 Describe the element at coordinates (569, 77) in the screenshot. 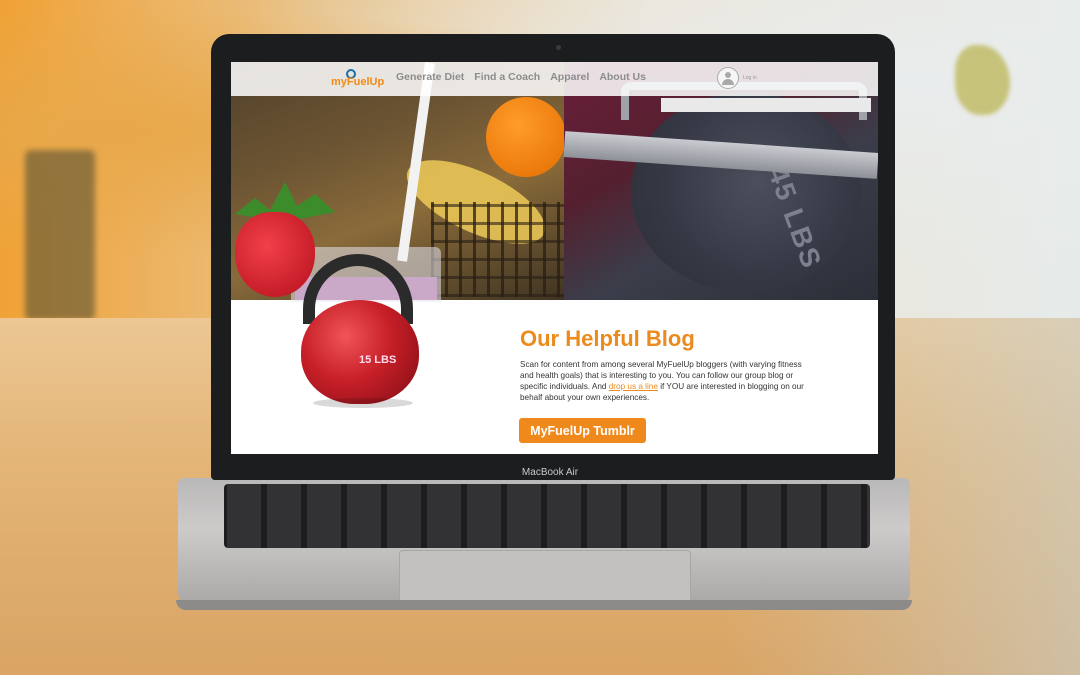

I see `nav-apparel: Apparel` at that location.